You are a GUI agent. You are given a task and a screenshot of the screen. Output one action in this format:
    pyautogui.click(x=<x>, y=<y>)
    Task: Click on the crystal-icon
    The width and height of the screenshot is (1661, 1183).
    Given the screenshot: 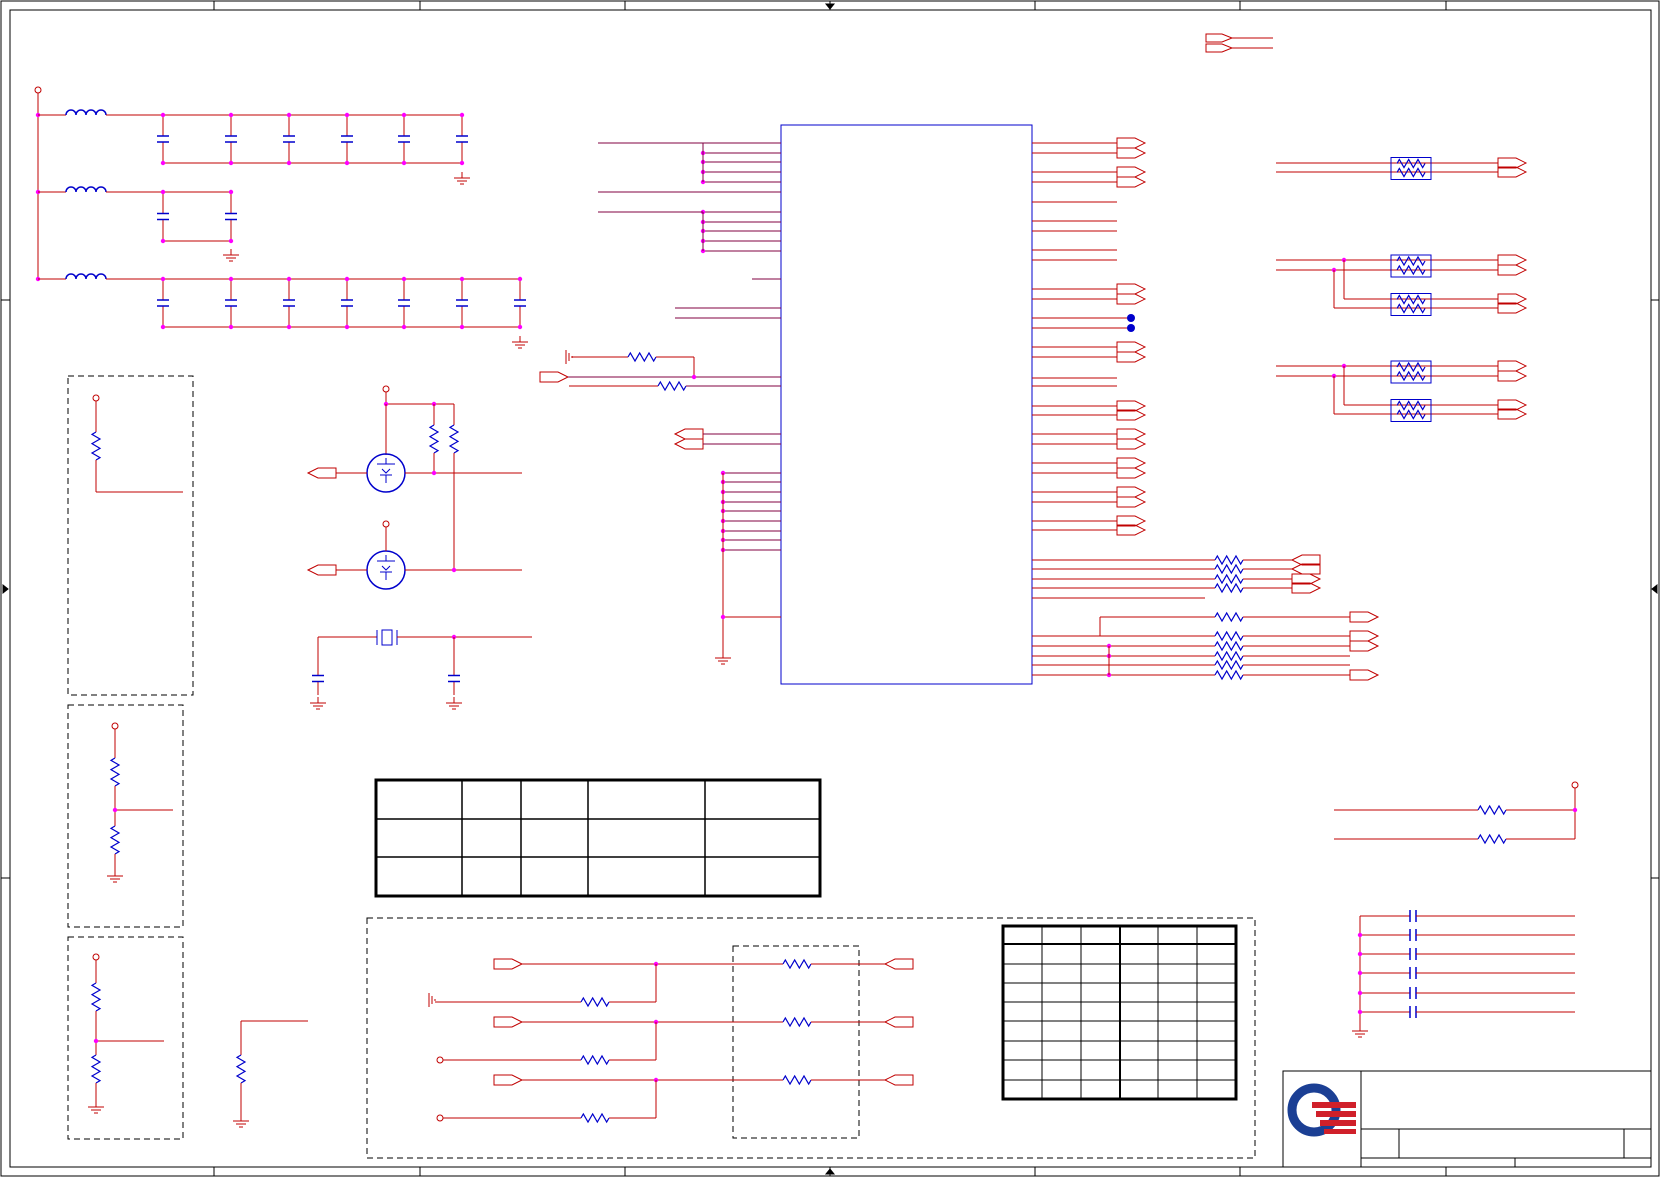 What is the action you would take?
    pyautogui.click(x=387, y=637)
    